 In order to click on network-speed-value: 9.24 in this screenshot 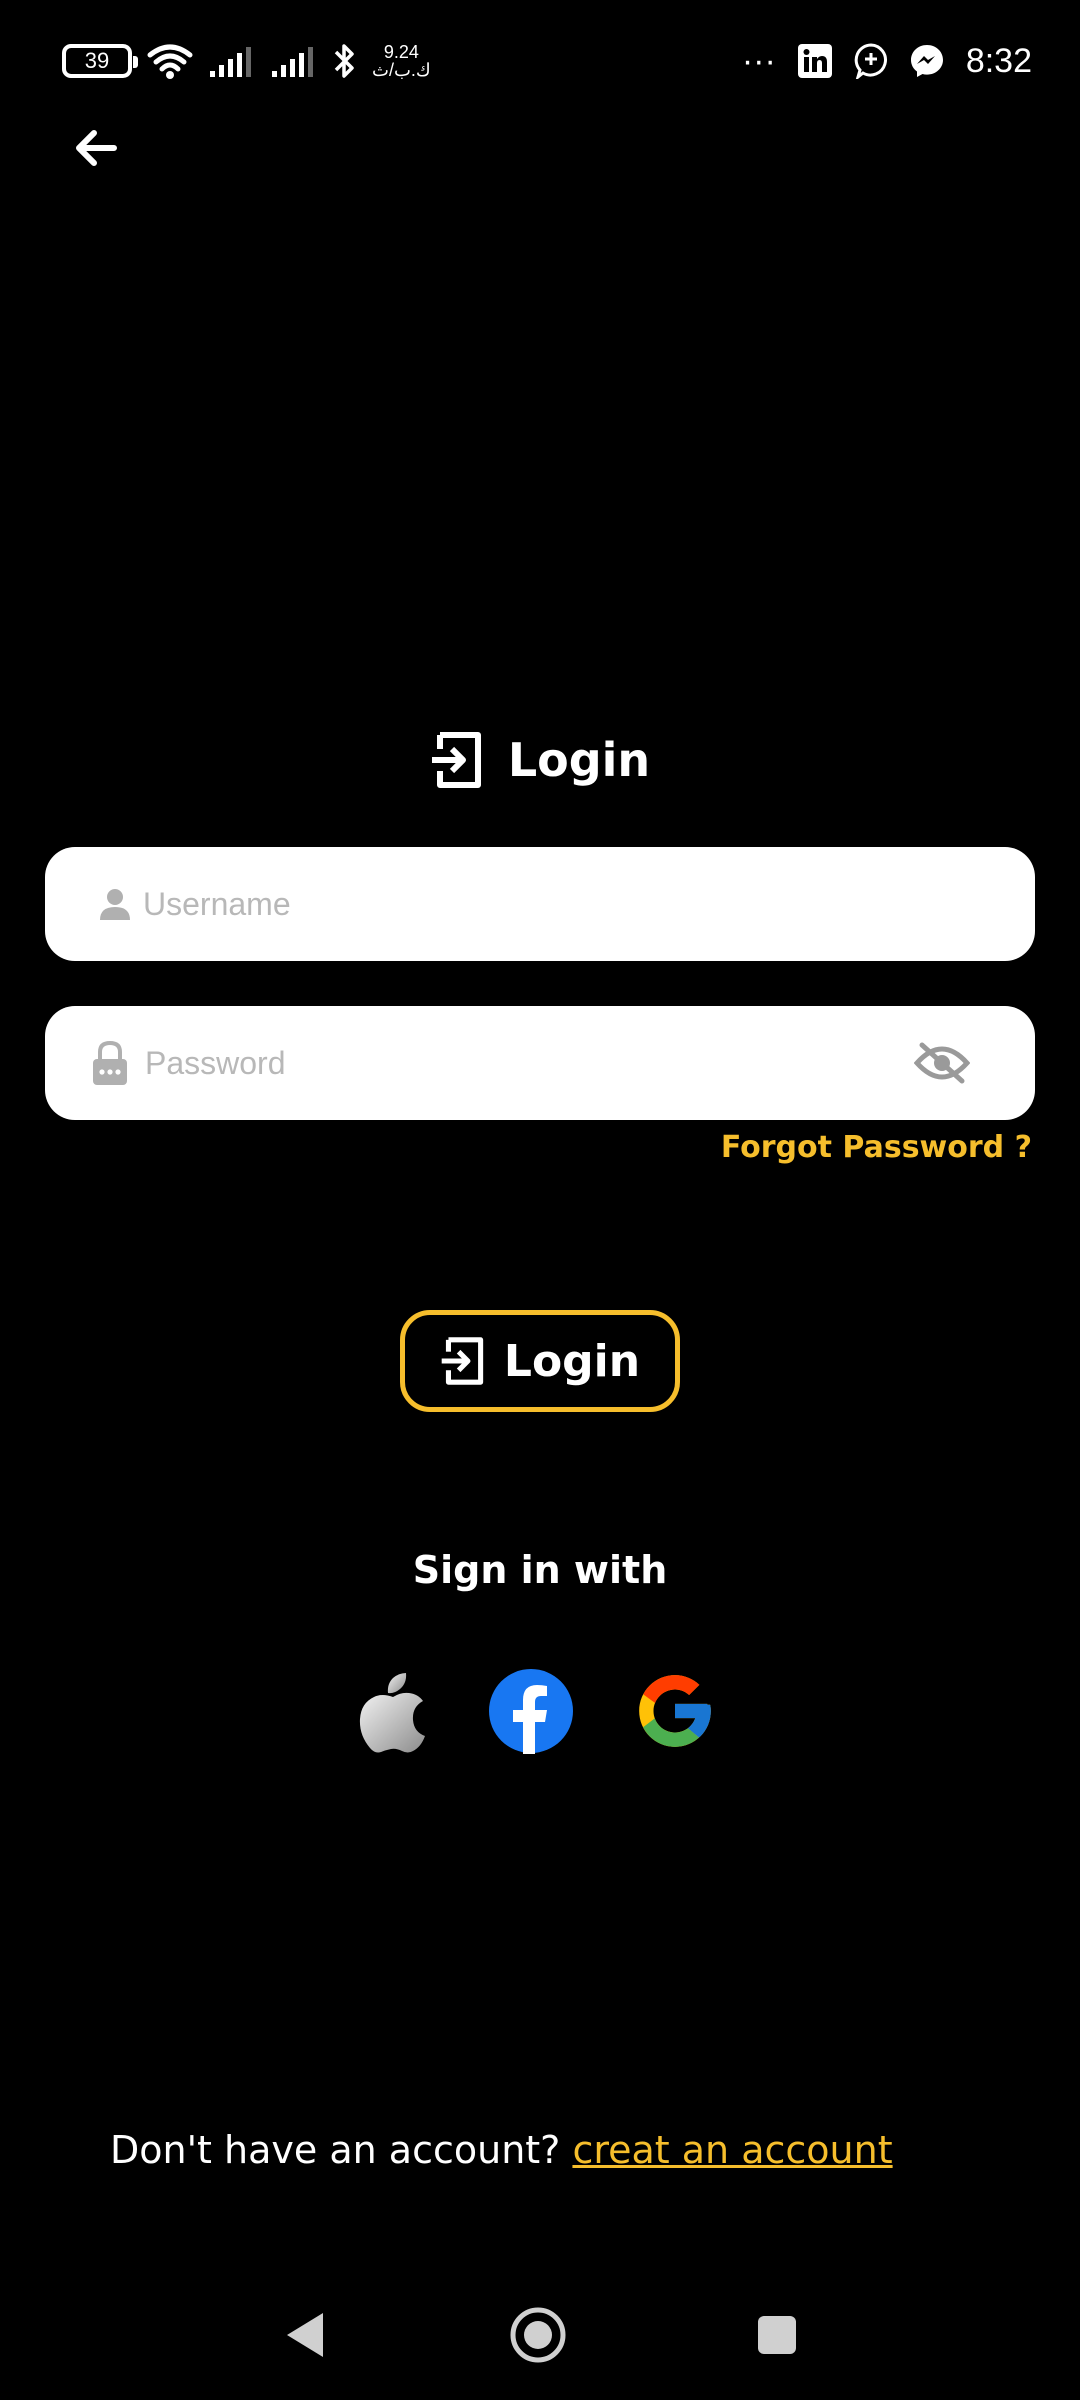, I will do `click(401, 52)`.